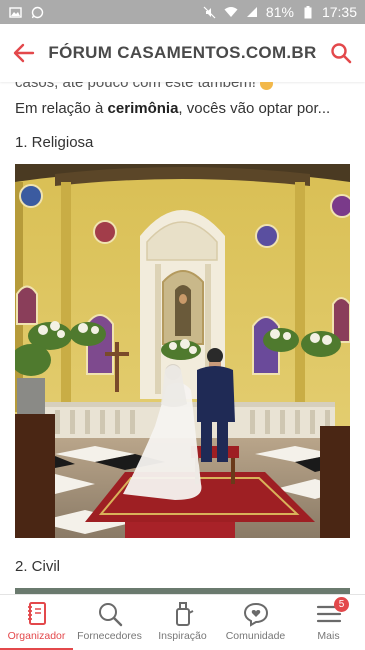  I want to click on nav-label-organizador: Organizador, so click(36, 636).